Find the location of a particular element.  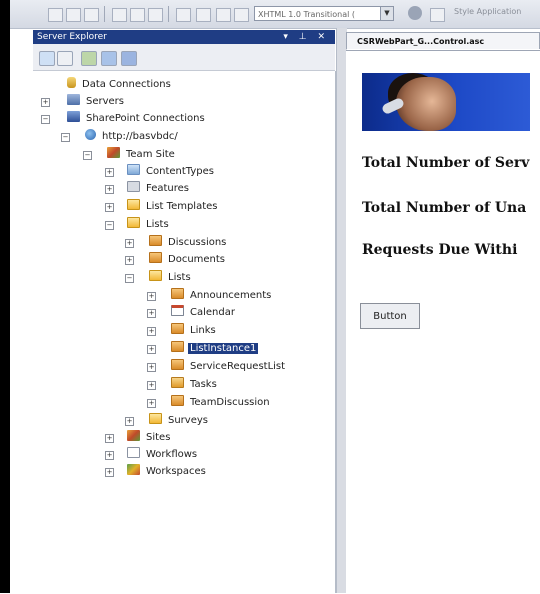

content-type-icon is located at coordinates (133, 169).